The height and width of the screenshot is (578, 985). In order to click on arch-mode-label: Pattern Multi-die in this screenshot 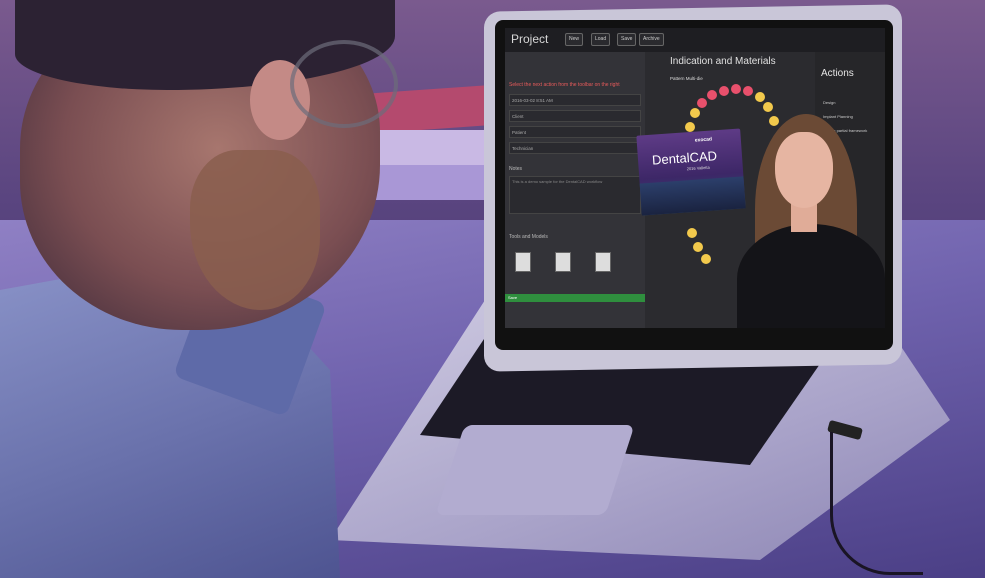, I will do `click(686, 78)`.